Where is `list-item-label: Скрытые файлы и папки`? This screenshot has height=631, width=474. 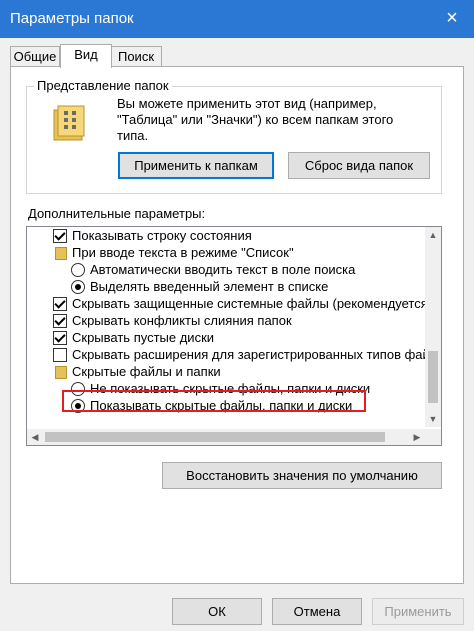
list-item-label: Скрытые файлы и папки is located at coordinates (146, 371).